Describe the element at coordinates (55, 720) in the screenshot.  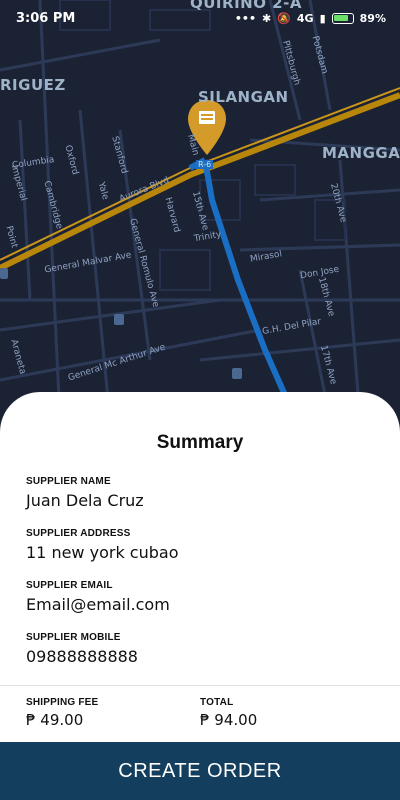
I see `shipping-fee-value: ₱ 49.00` at that location.